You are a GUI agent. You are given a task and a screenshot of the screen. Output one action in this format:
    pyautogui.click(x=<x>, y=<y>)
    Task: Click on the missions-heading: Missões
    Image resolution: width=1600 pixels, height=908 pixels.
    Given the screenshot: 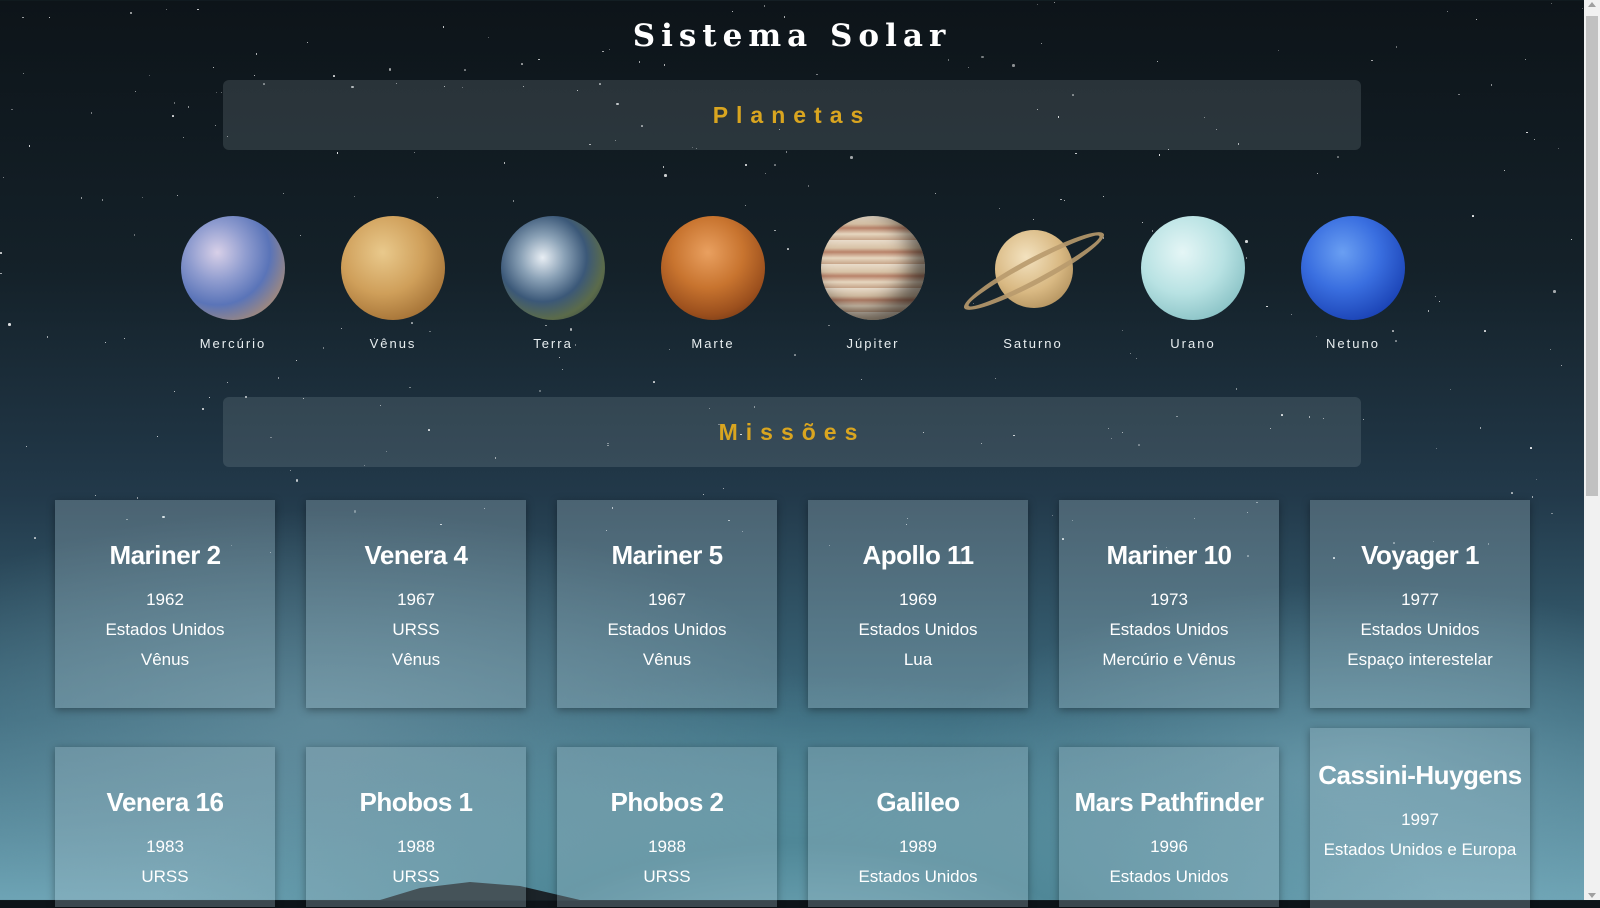 What is the action you would take?
    pyautogui.click(x=792, y=431)
    